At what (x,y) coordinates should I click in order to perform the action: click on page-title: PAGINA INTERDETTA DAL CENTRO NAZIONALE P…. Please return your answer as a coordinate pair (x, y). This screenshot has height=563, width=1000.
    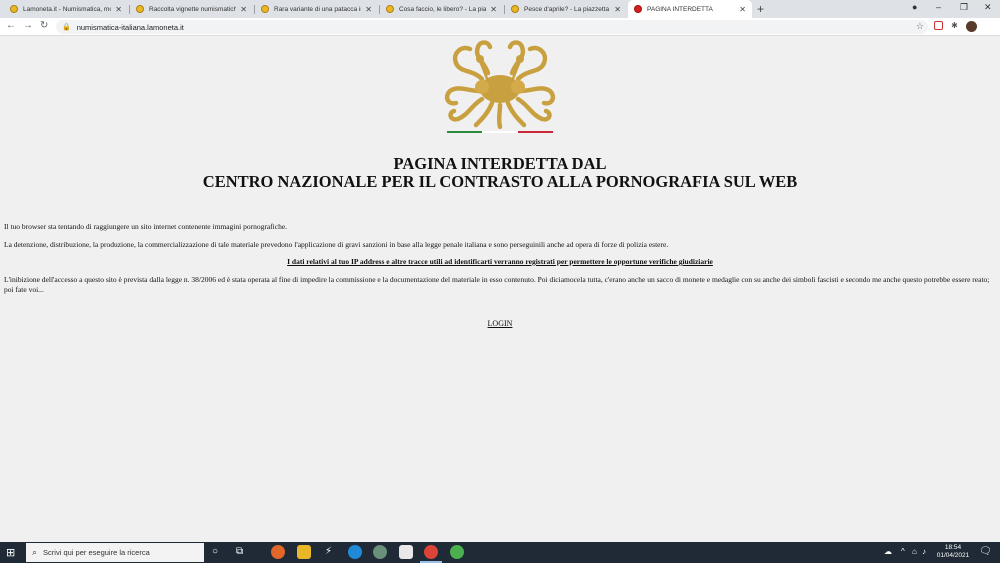
    Looking at the image, I should click on (500, 173).